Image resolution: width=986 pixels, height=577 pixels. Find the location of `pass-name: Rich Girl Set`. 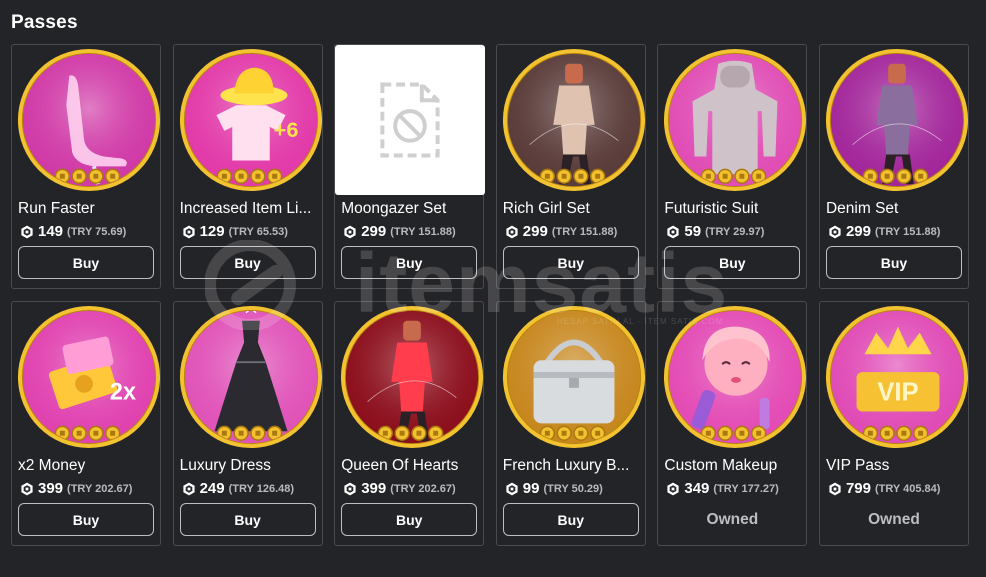

pass-name: Rich Girl Set is located at coordinates (573, 209).